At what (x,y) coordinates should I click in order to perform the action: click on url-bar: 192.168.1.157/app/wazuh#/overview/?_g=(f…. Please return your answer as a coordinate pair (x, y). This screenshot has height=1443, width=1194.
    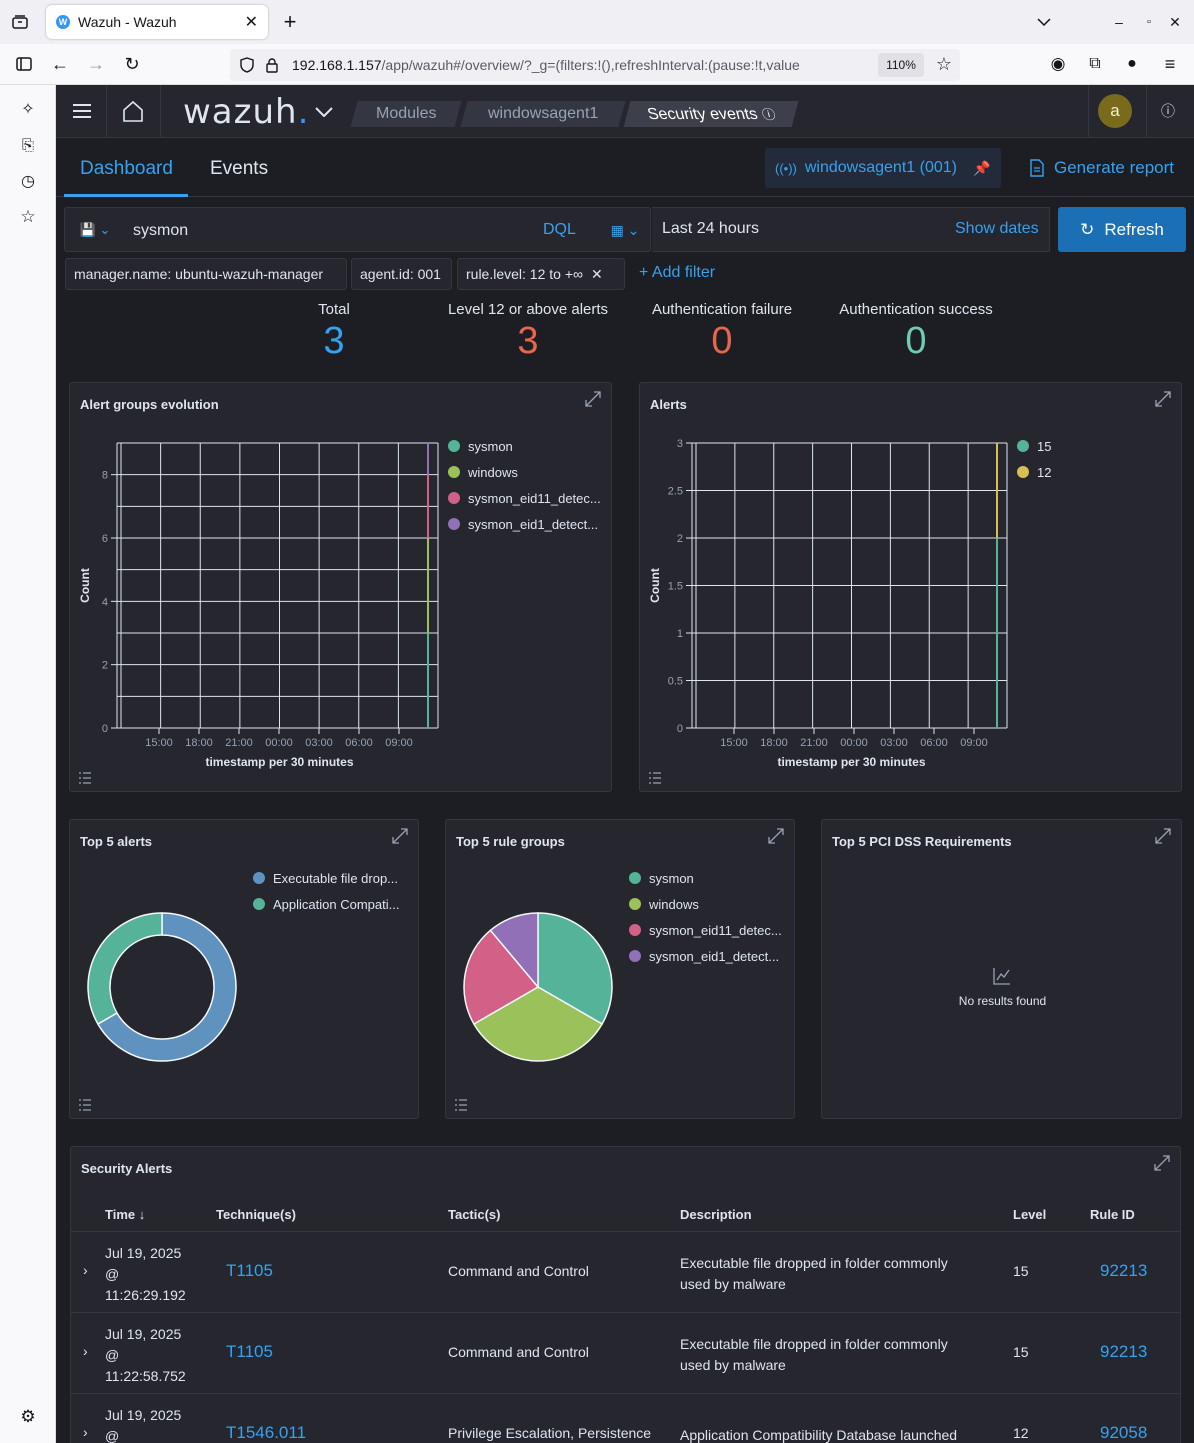
    Looking at the image, I should click on (595, 65).